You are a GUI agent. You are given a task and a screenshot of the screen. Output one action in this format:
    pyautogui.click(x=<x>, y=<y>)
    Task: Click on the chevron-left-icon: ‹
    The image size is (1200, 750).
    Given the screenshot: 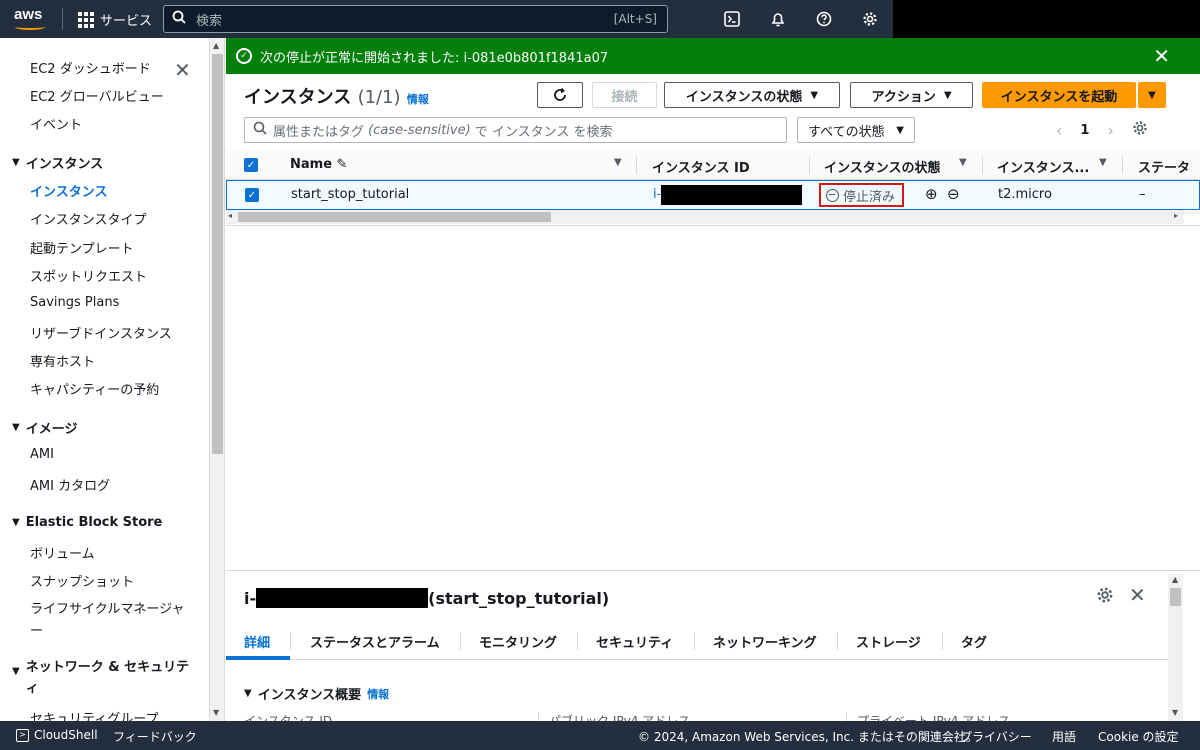 What is the action you would take?
    pyautogui.click(x=1059, y=130)
    